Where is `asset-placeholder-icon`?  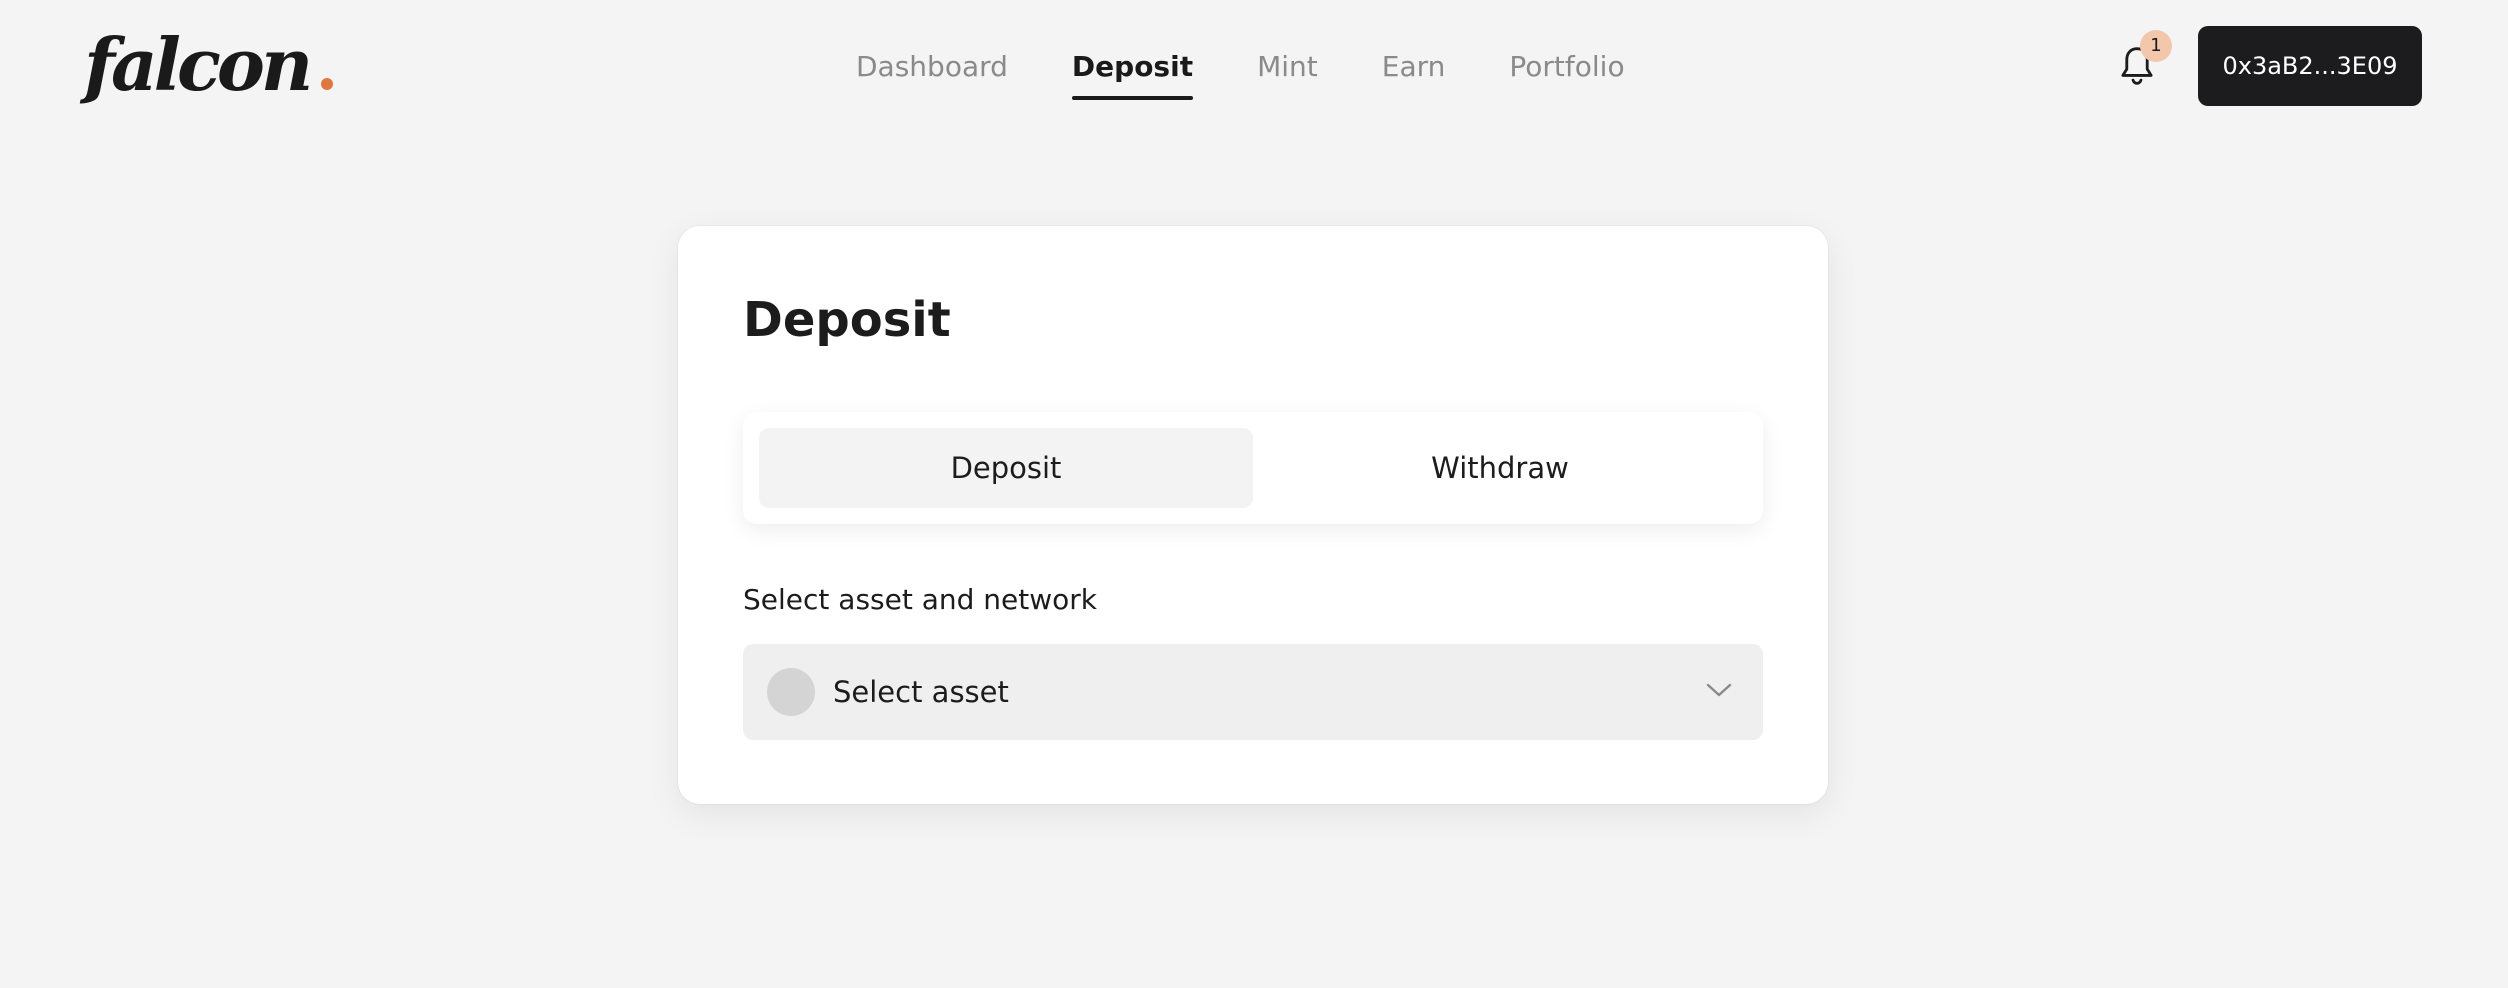
asset-placeholder-icon is located at coordinates (791, 692).